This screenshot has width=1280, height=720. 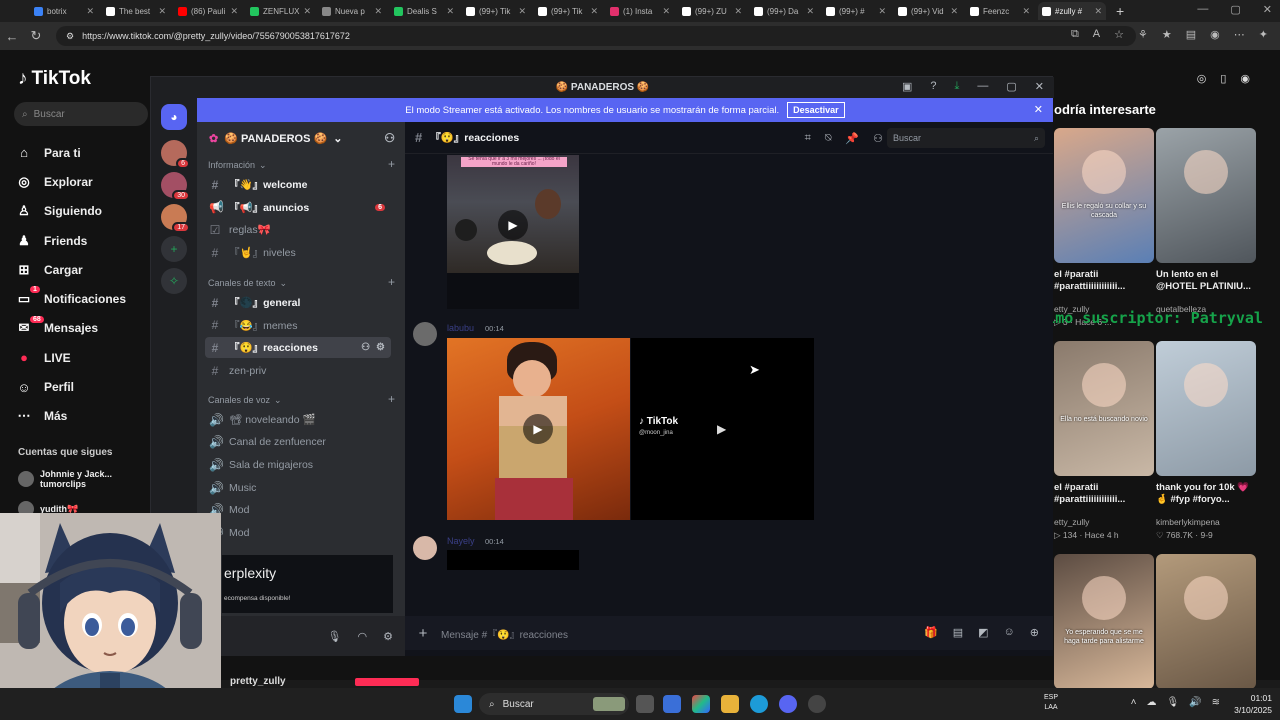 I want to click on copilot-icon, so click(x=701, y=704).